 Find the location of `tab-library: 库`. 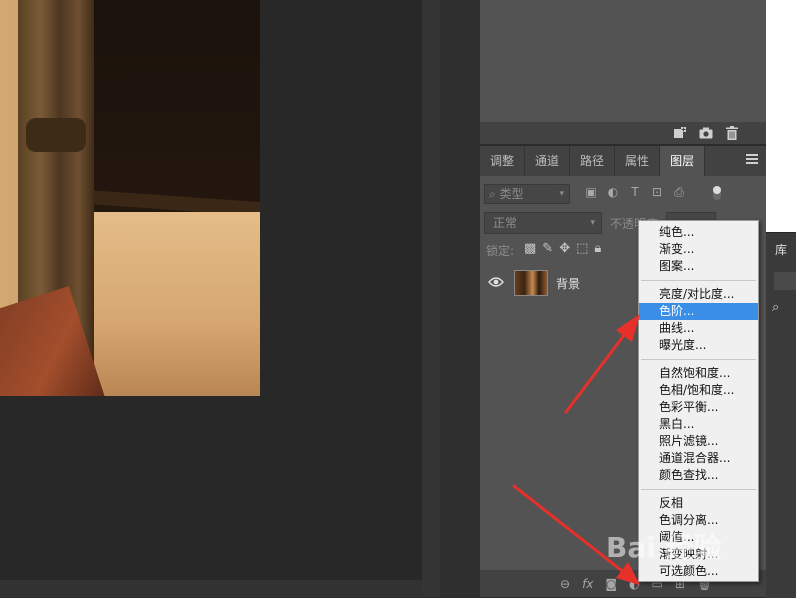

tab-library: 库 is located at coordinates (781, 250).